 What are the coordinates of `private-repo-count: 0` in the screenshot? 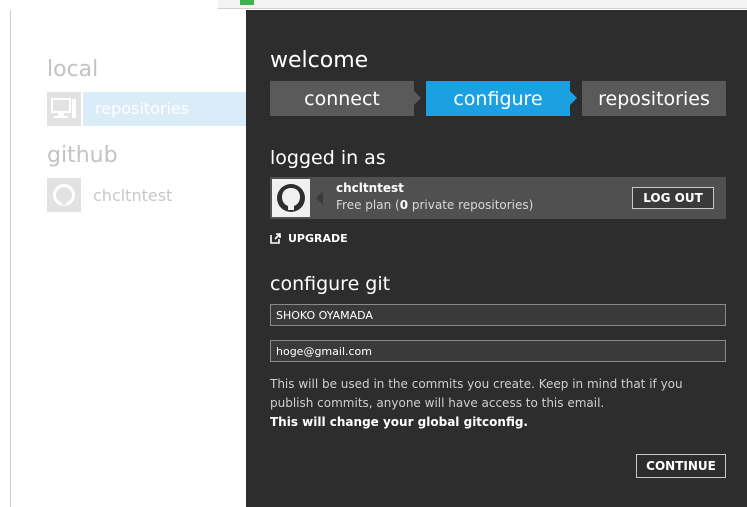 It's located at (404, 205).